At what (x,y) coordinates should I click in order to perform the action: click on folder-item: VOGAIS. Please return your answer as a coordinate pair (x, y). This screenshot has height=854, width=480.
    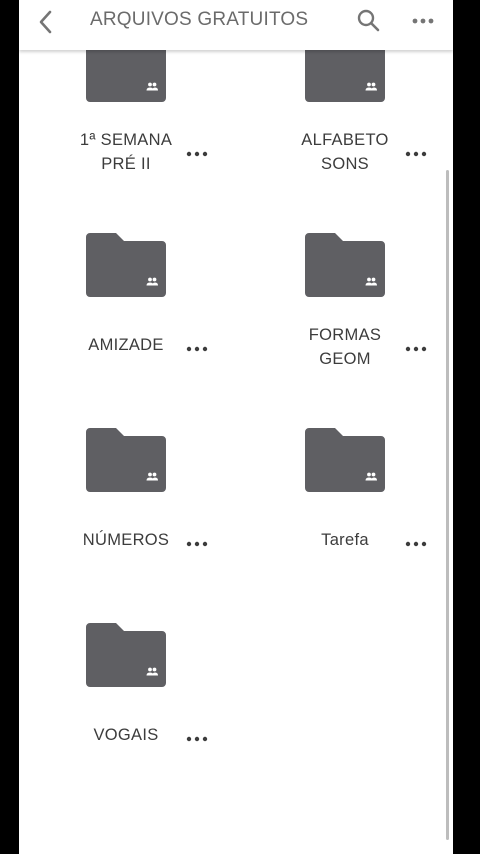
    Looking at the image, I should click on (124, 698).